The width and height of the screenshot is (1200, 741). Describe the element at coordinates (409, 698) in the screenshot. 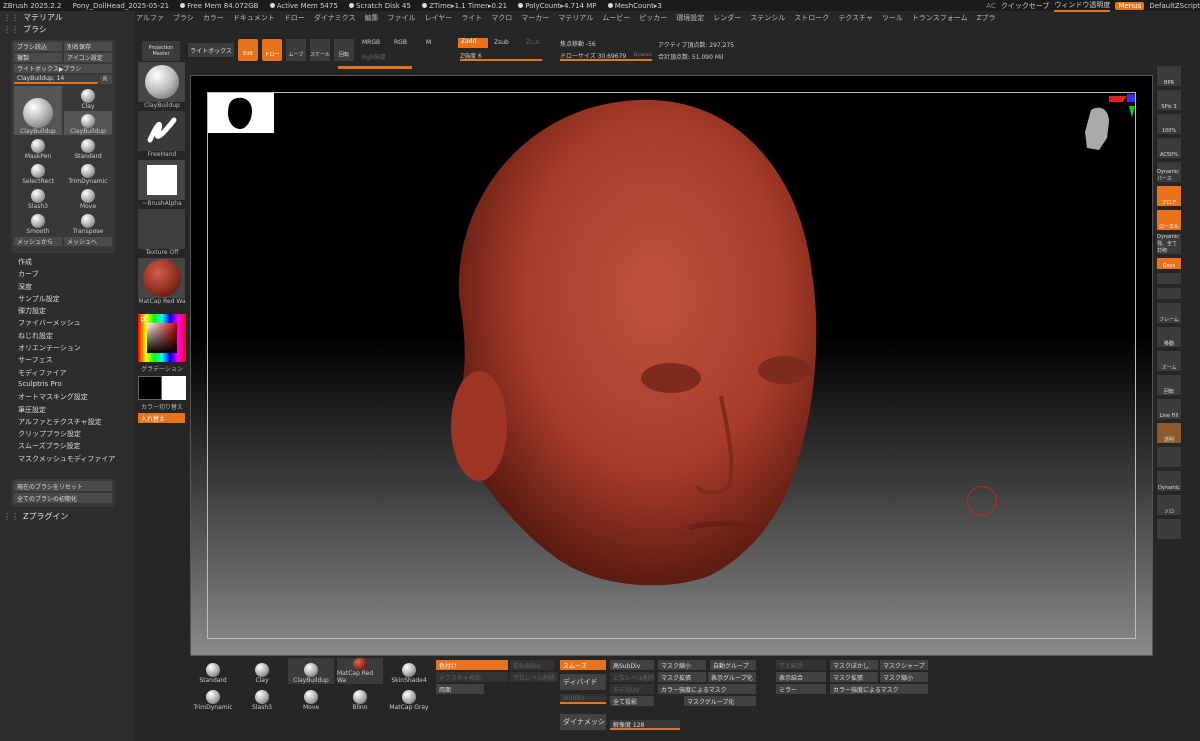

I see `bottom-brush-cell: MatCap Gray` at that location.